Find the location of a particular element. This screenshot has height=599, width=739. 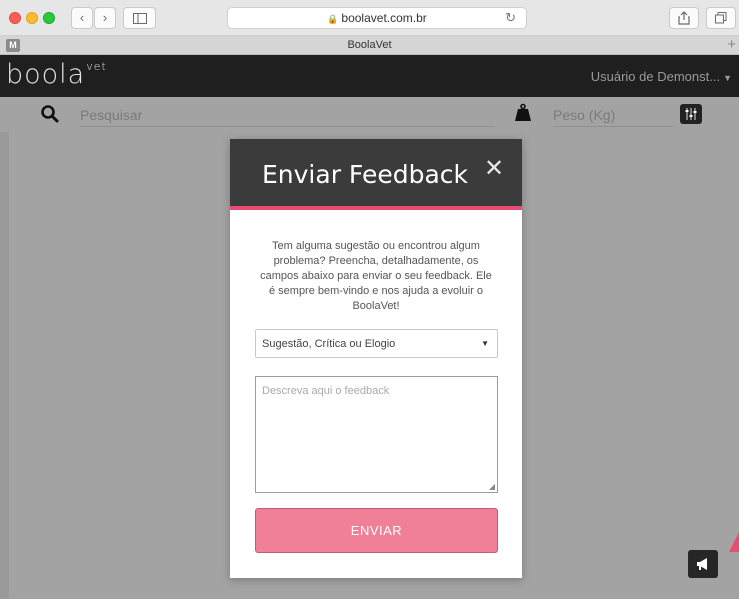

close-icon: ✕ is located at coordinates (494, 168).